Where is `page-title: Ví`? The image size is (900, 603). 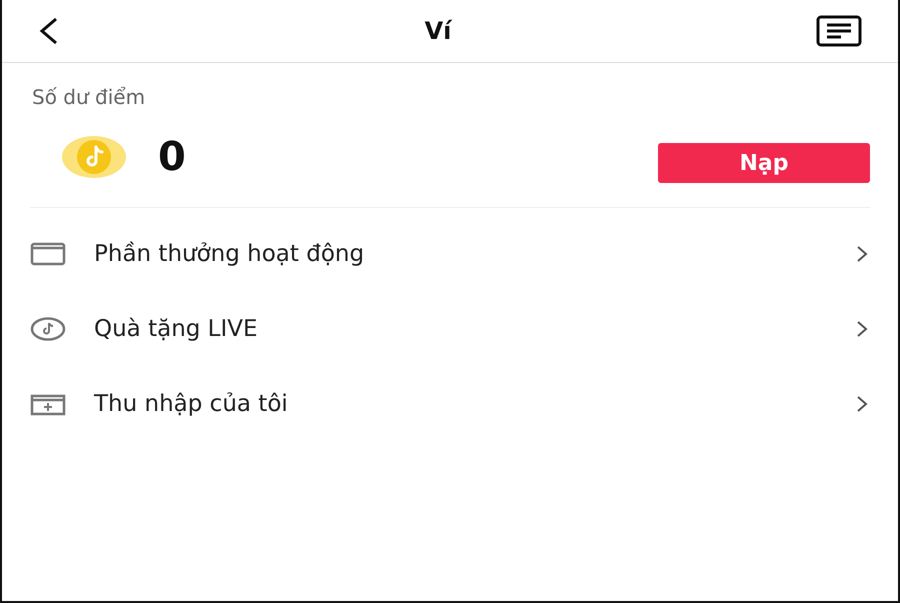
page-title: Ví is located at coordinates (438, 31).